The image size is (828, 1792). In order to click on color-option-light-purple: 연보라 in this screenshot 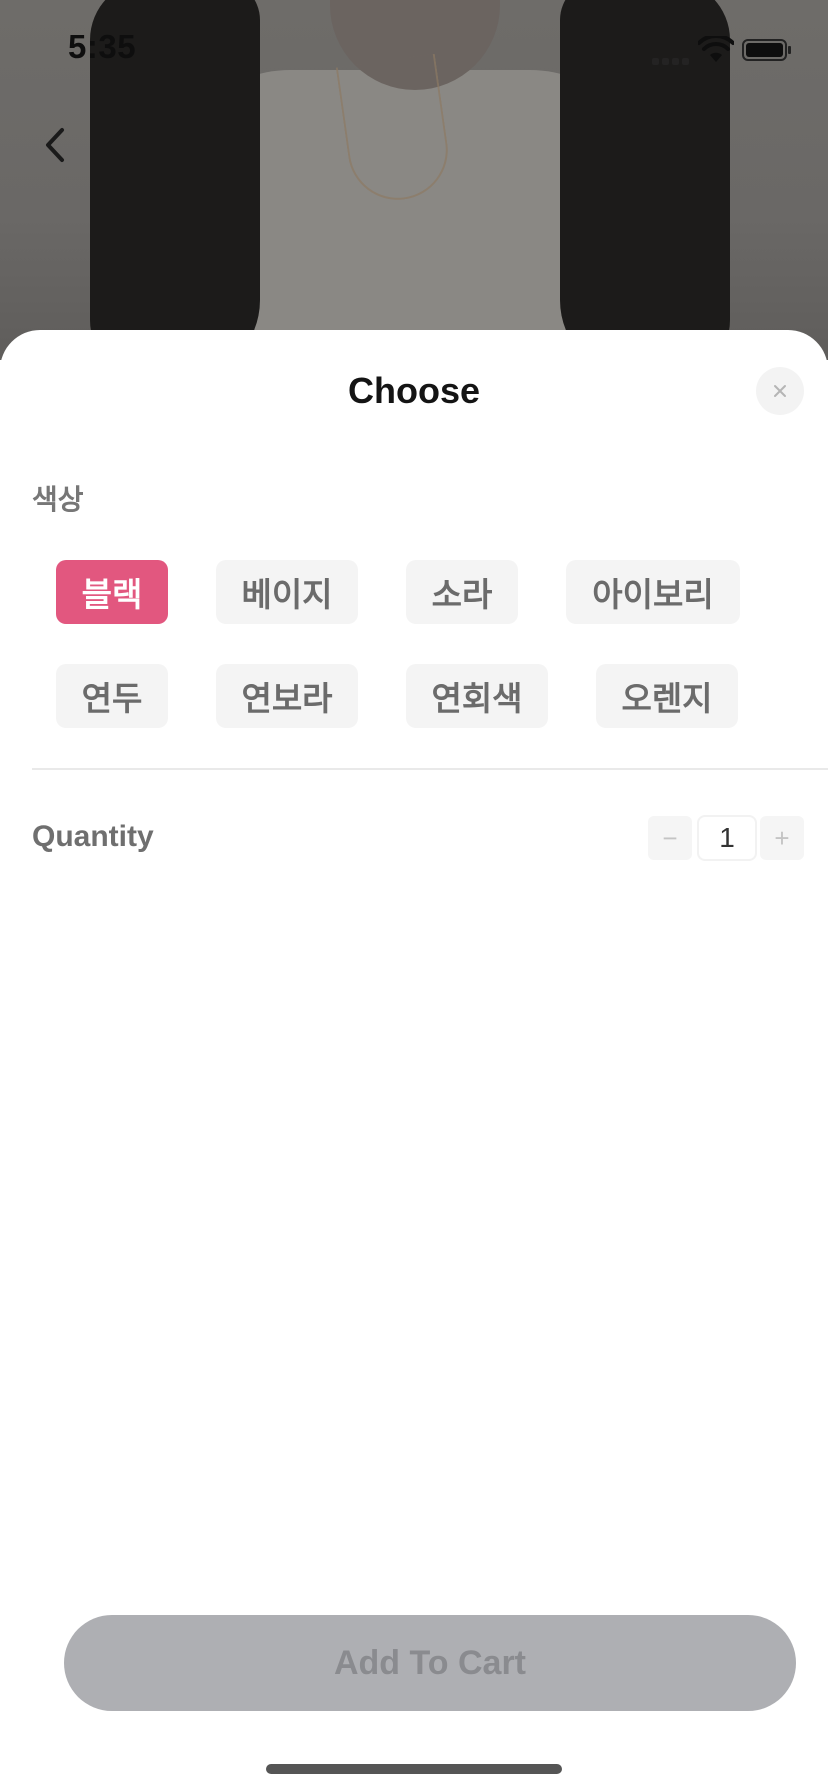, I will do `click(287, 696)`.